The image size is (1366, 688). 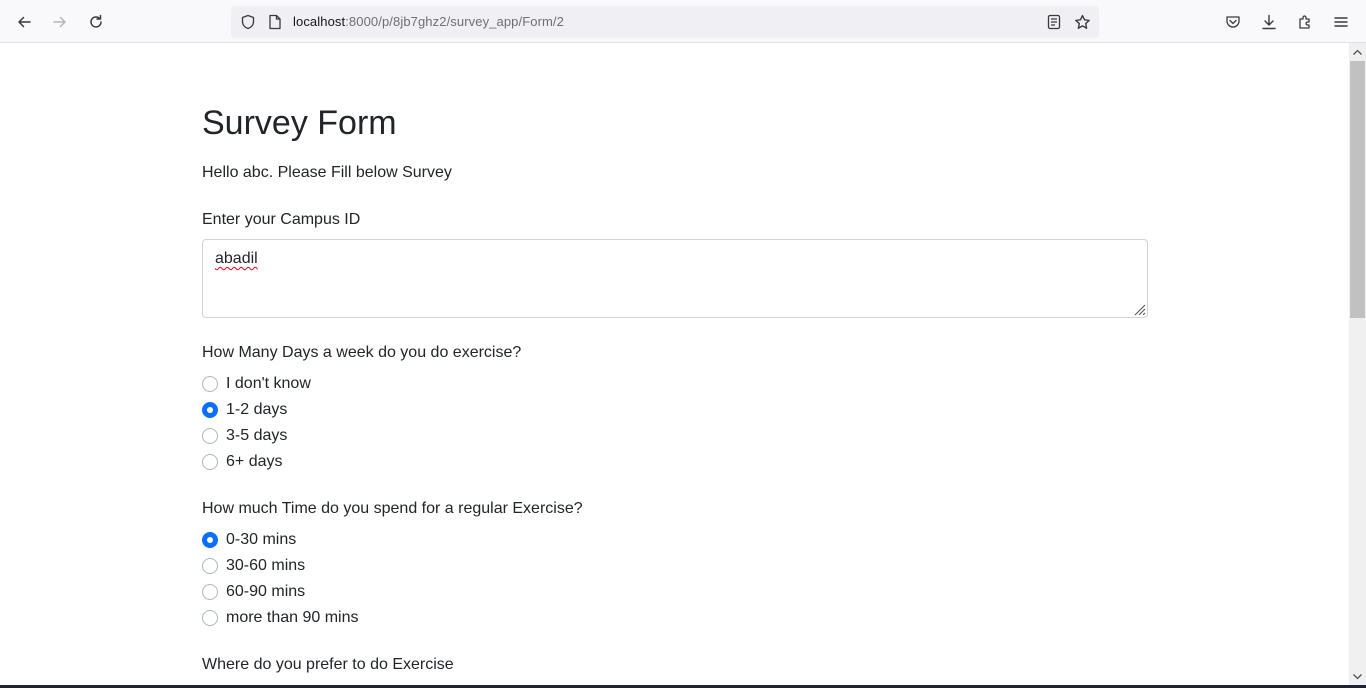 What do you see at coordinates (236, 258) in the screenshot?
I see `campus-id-value: abadil` at bounding box center [236, 258].